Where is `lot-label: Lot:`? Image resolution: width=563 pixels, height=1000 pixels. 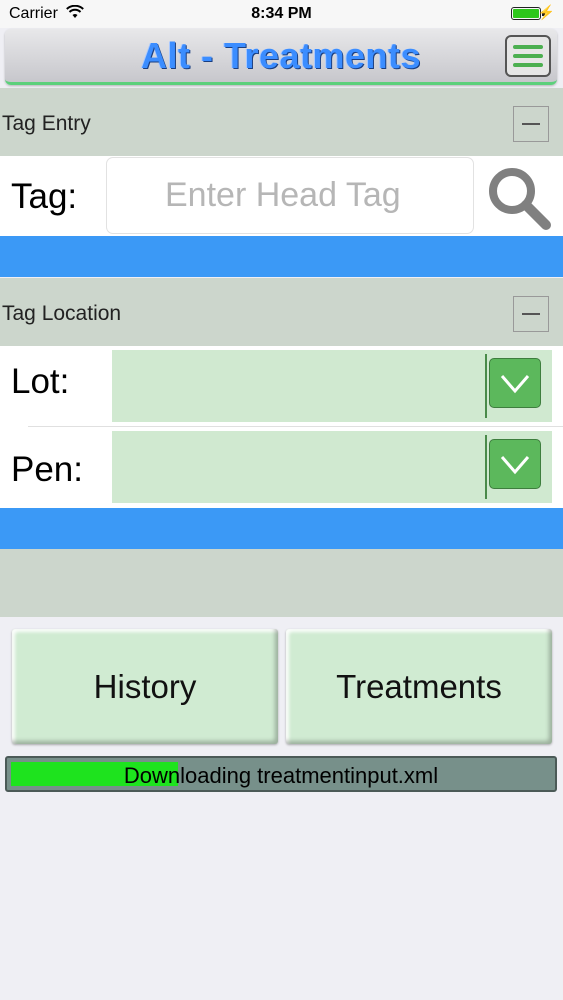
lot-label: Lot: is located at coordinates (40, 381).